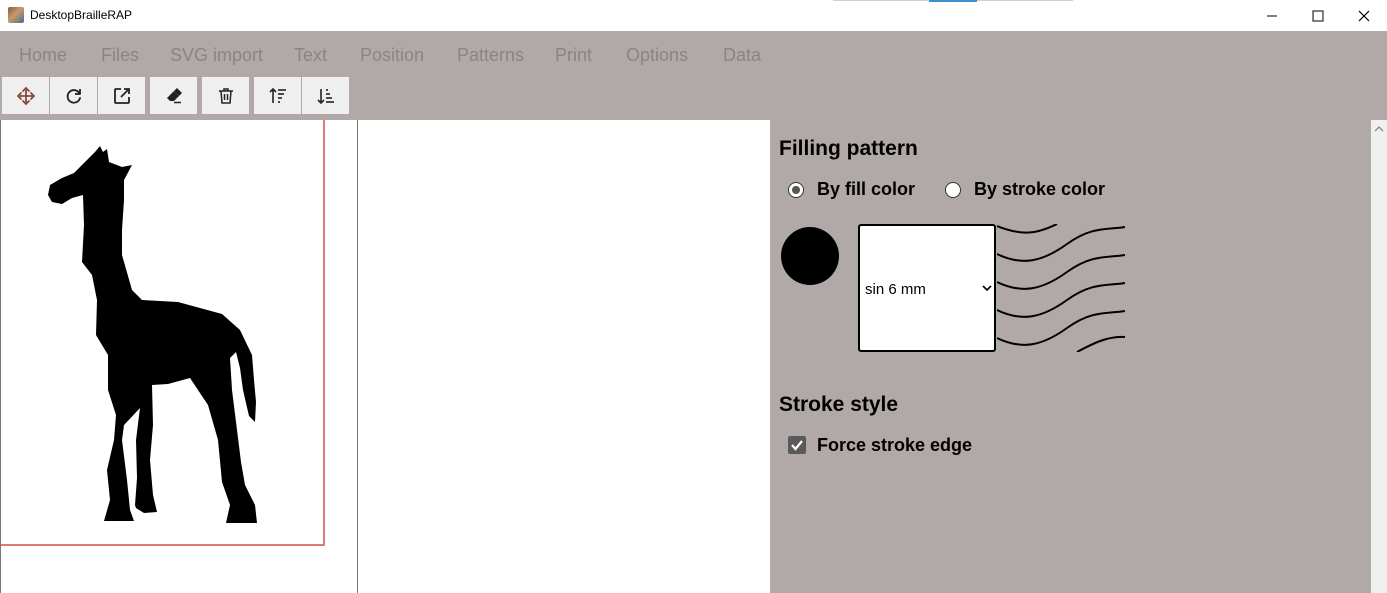  Describe the element at coordinates (693, 97) in the screenshot. I see `toolbar` at that location.